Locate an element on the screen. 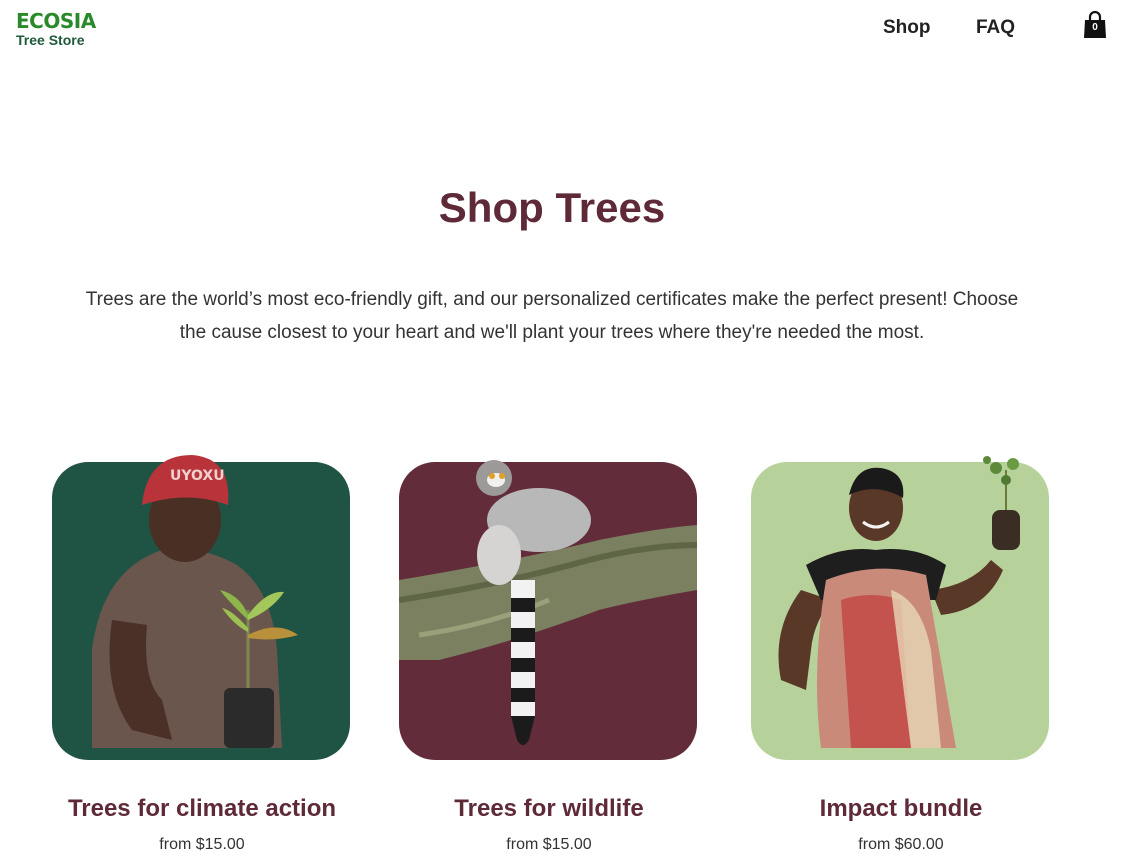  cart-button: 0 is located at coordinates (1095, 25).